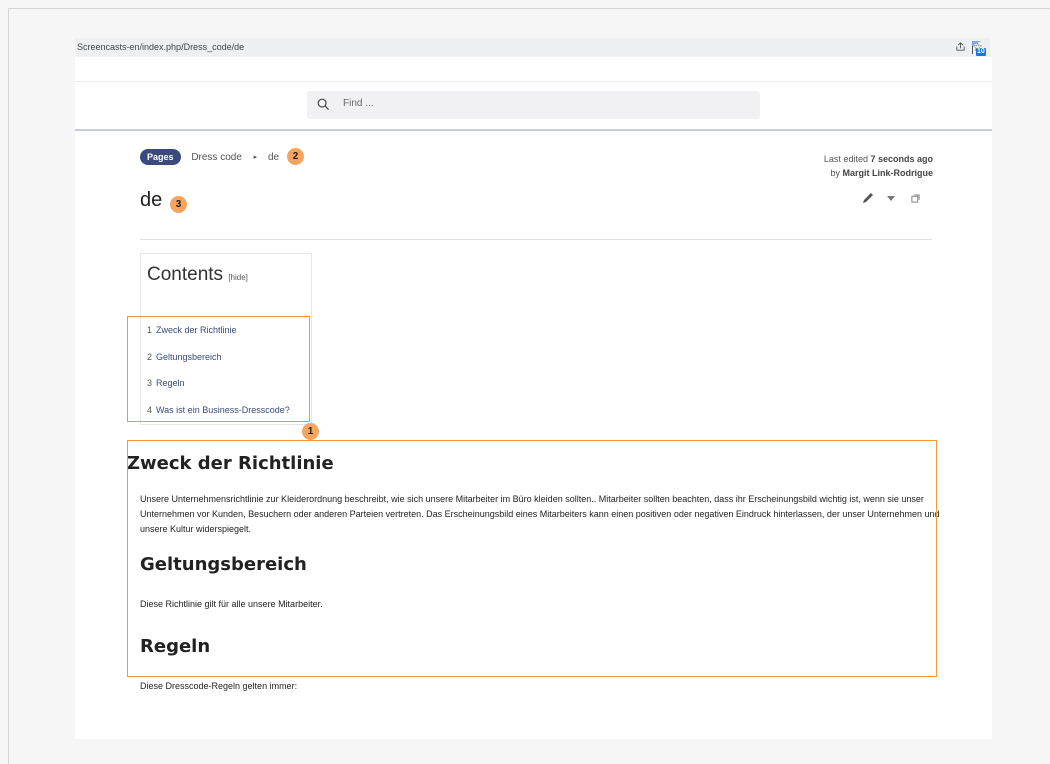  I want to click on toc-hide-link: [hide], so click(238, 277).